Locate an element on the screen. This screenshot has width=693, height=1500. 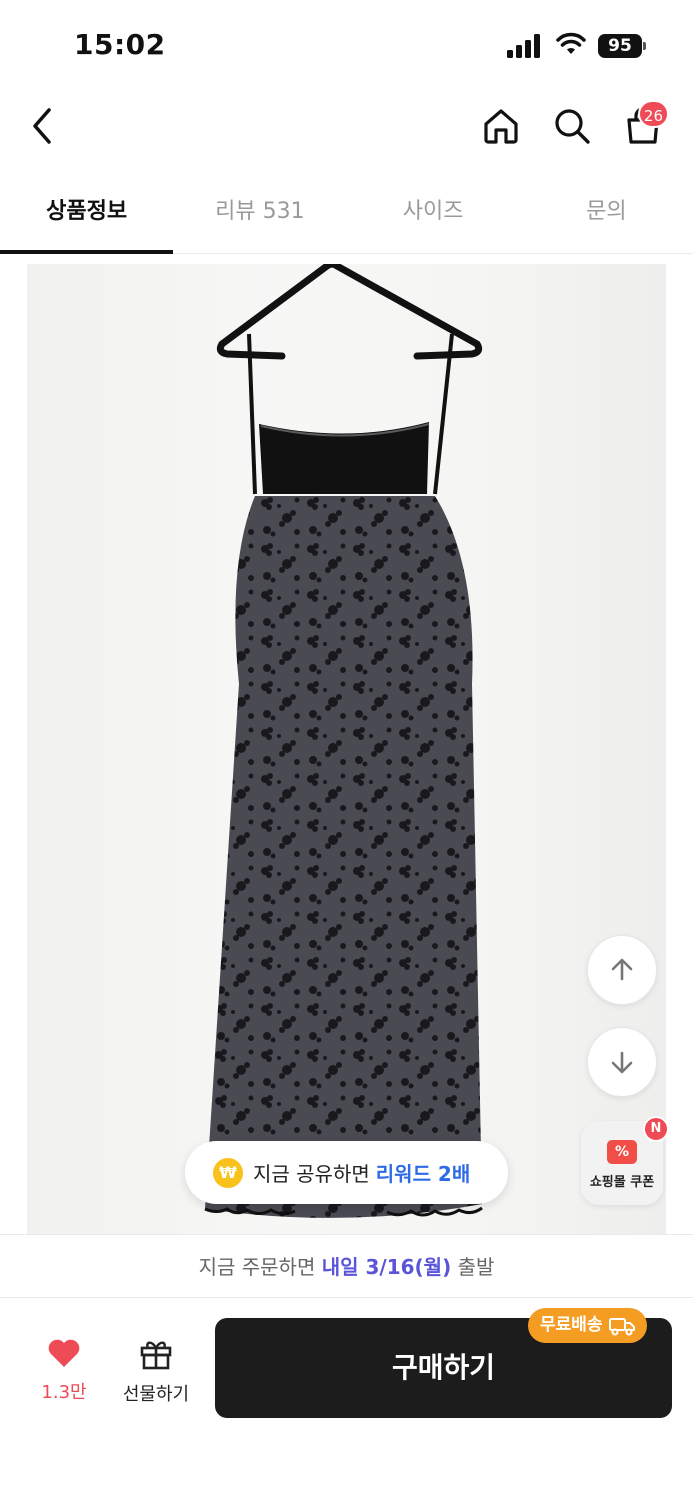
battery-level: 95 is located at coordinates (620, 46).